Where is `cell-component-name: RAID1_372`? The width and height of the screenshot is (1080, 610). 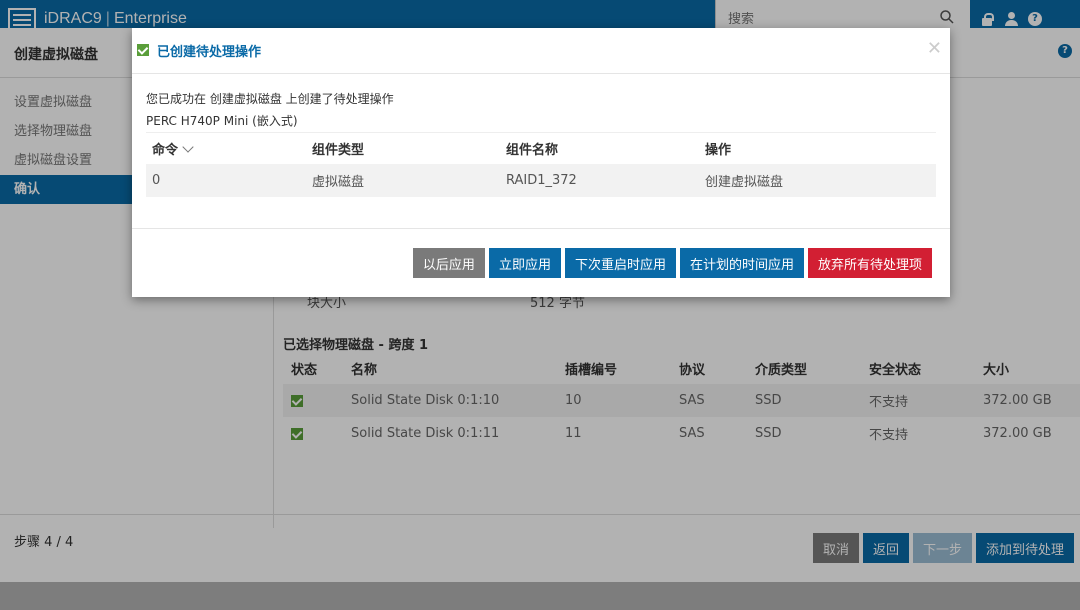
cell-component-name: RAID1_372 is located at coordinates (599, 180).